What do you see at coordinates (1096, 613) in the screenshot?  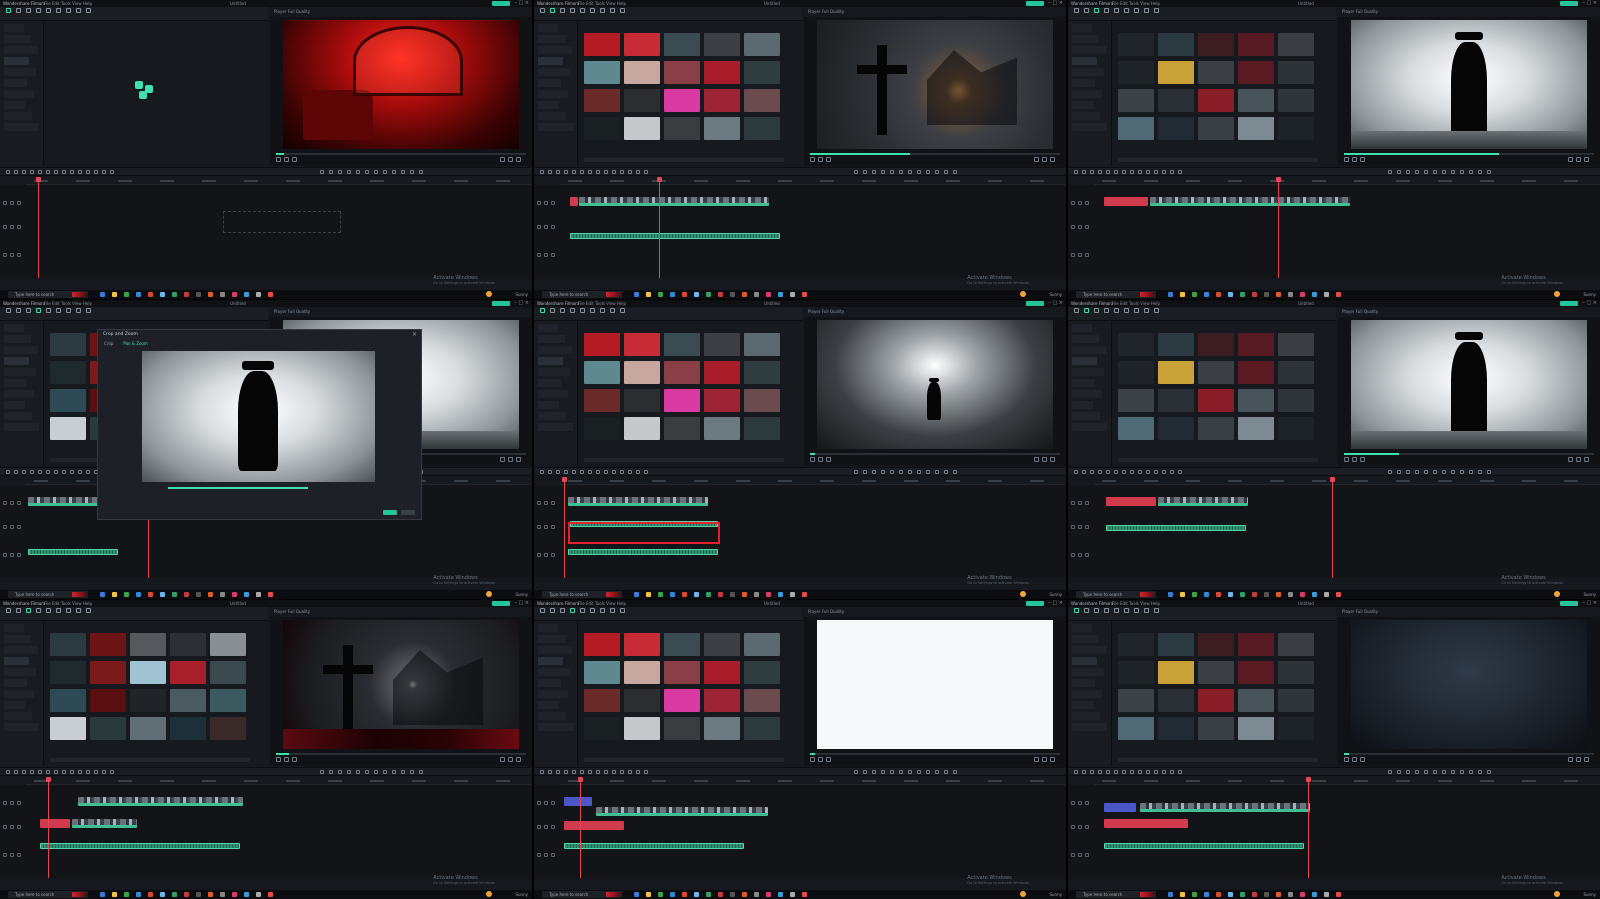 I see `toolbar-audio-icon` at bounding box center [1096, 613].